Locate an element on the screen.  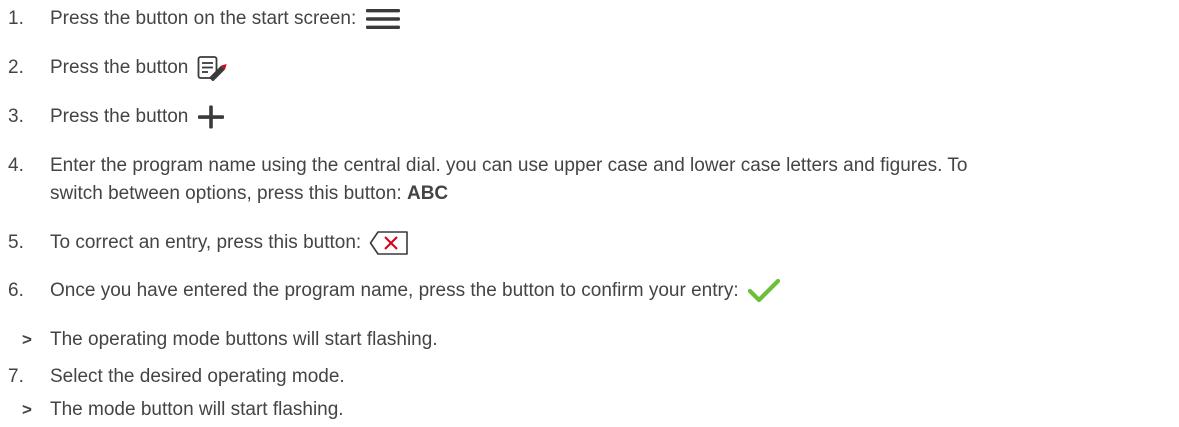
plus-icon is located at coordinates (211, 117).